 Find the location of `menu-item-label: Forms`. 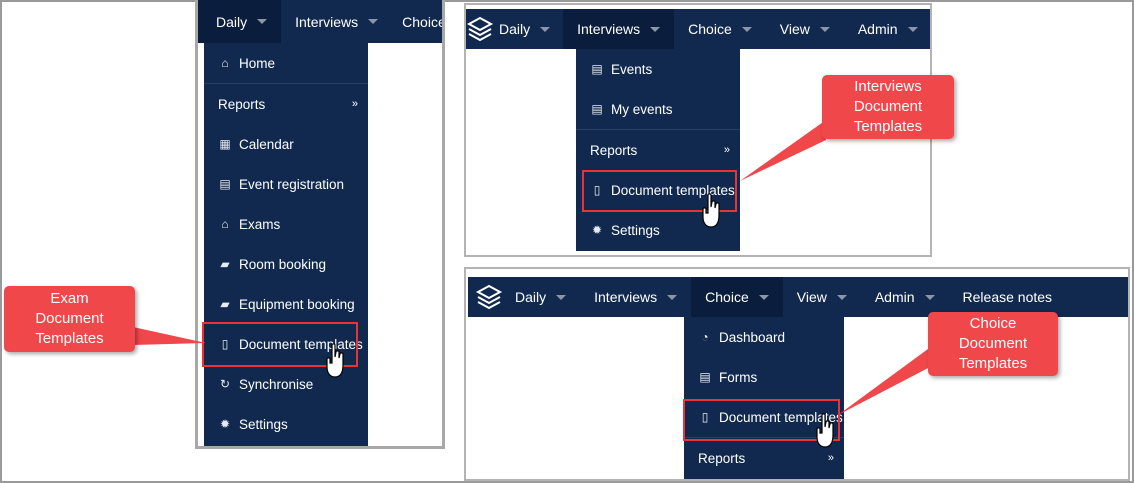

menu-item-label: Forms is located at coordinates (738, 377).